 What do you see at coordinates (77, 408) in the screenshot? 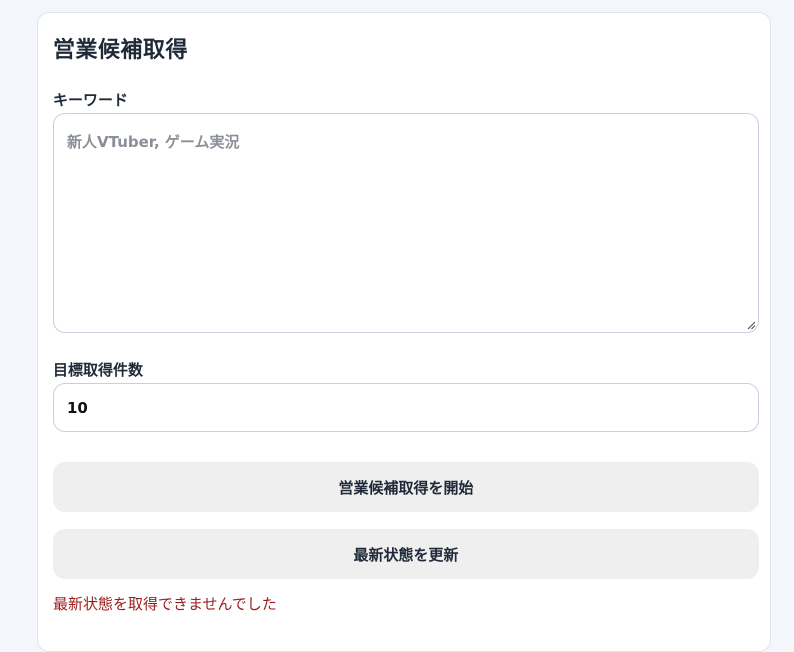
I see `target-count-value: 10` at bounding box center [77, 408].